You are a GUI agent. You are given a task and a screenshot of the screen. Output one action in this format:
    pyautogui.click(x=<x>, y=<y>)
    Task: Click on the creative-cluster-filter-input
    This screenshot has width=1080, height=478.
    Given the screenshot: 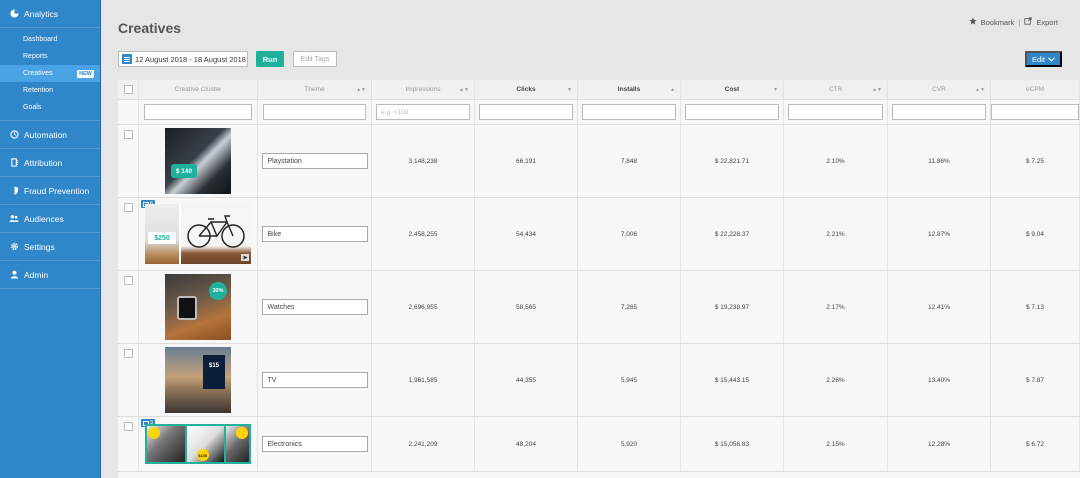 What is the action you would take?
    pyautogui.click(x=198, y=112)
    